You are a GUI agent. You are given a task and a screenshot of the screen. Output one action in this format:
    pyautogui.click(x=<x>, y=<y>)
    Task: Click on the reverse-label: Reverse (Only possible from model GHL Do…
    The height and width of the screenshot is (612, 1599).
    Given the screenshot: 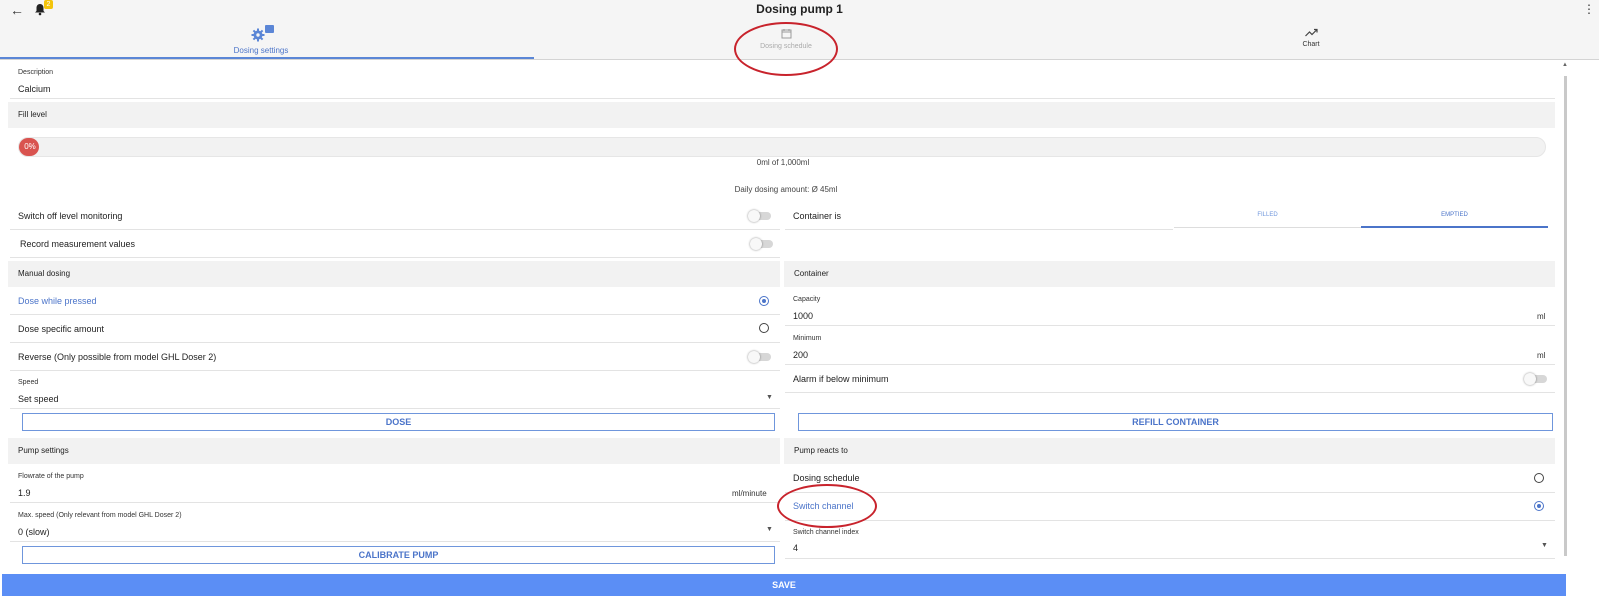 What is the action you would take?
    pyautogui.click(x=117, y=357)
    